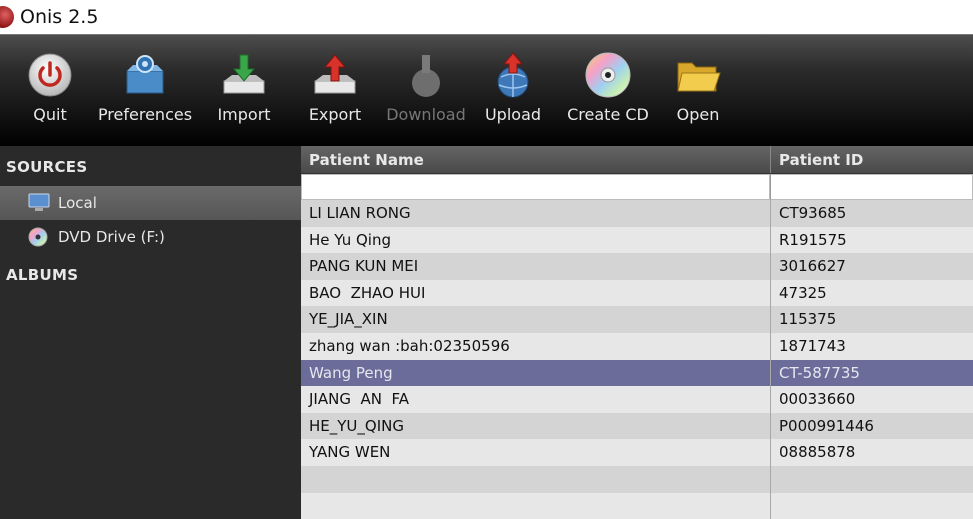 The height and width of the screenshot is (519, 973). I want to click on patient-id-filter-input, so click(871, 187).